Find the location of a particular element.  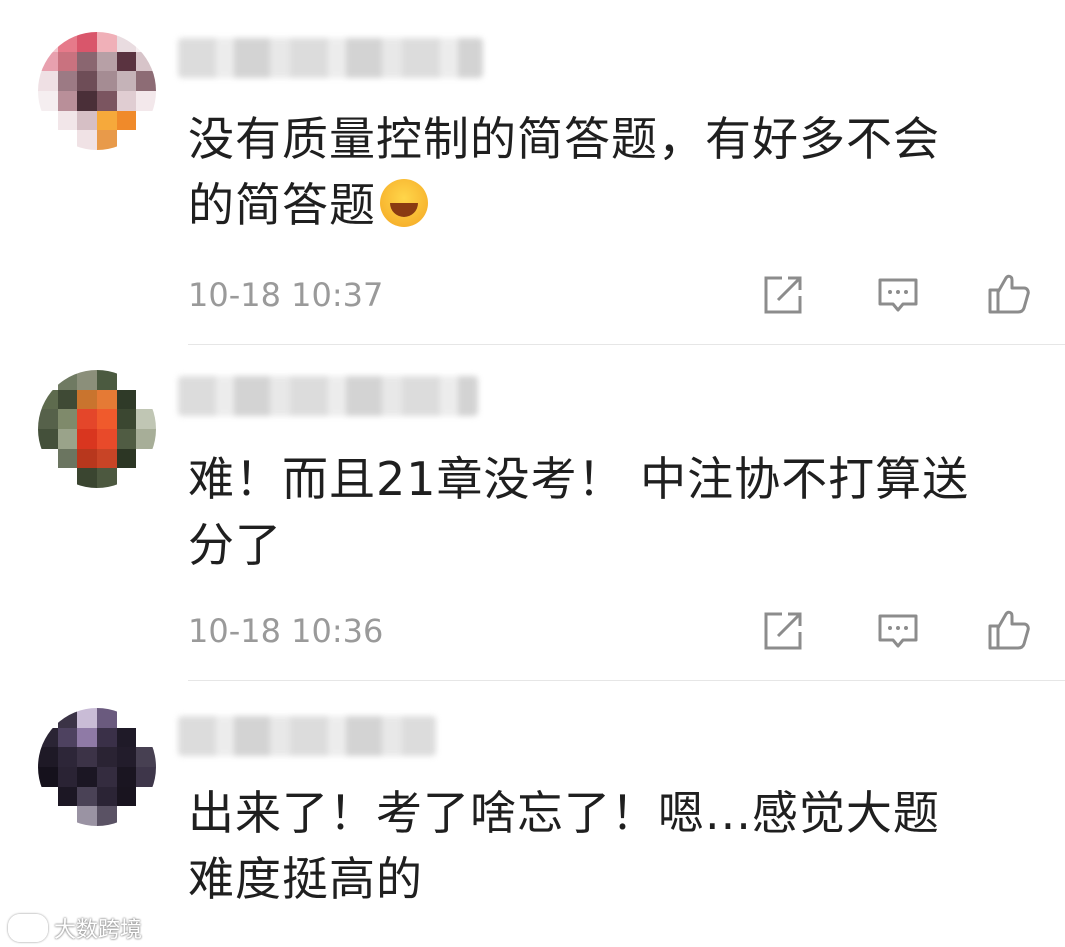

comment-text-line2: 的简答题 is located at coordinates (282, 205).